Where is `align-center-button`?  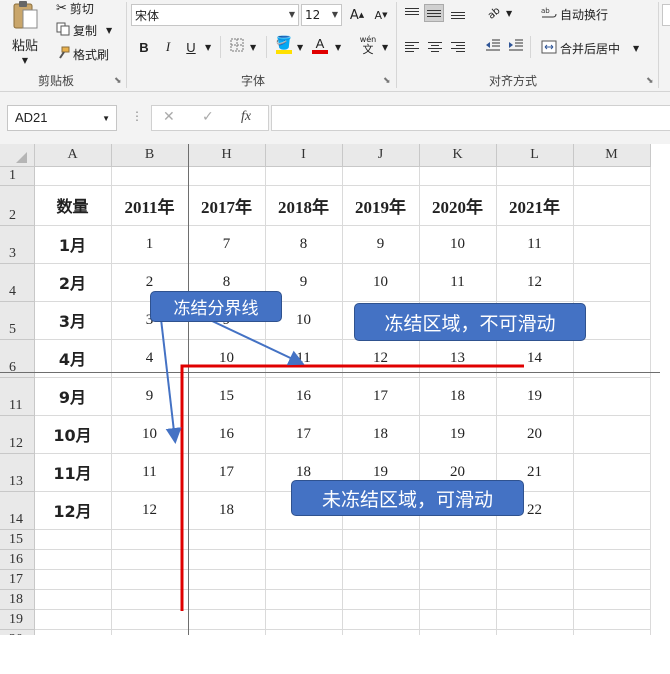
align-center-button is located at coordinates (435, 47).